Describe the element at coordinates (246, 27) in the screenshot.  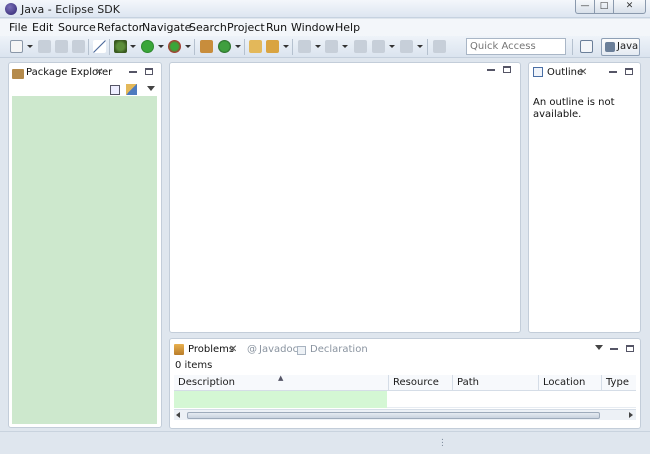
I see `menu-project: Project` at that location.